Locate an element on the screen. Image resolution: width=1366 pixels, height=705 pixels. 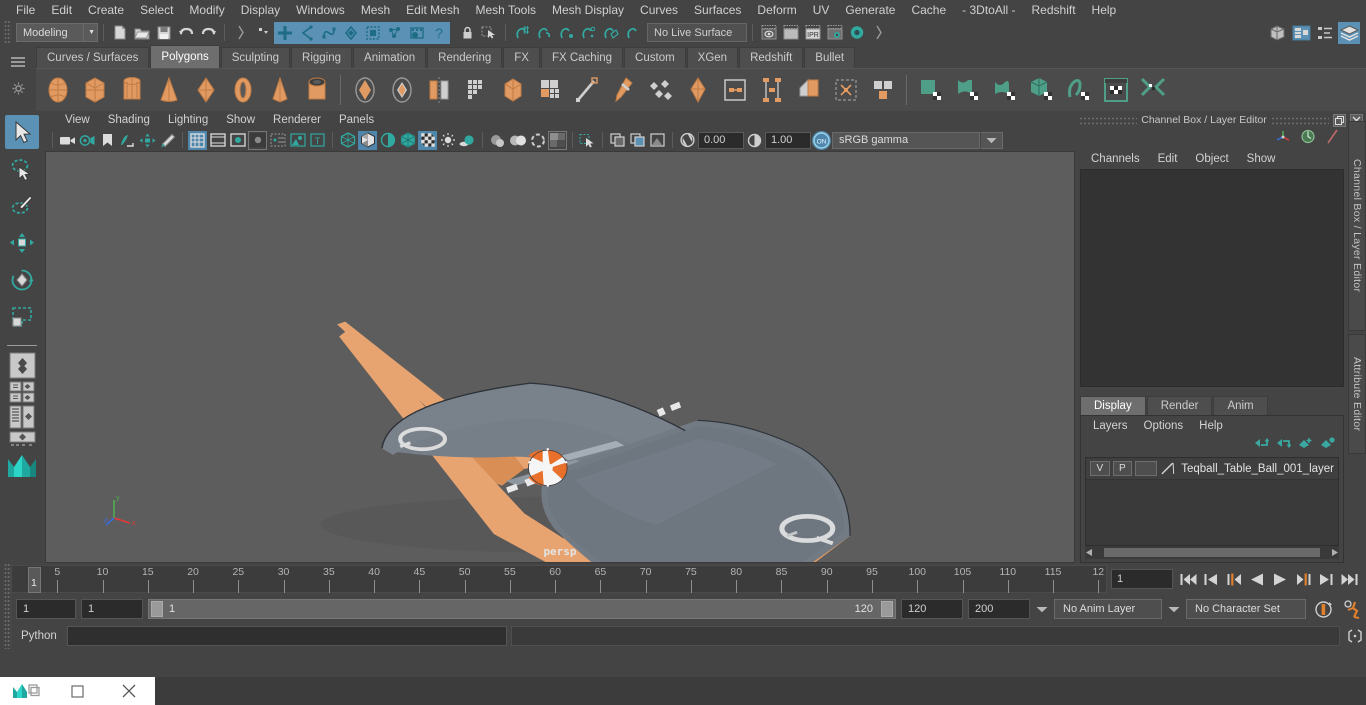
live-surface-field: No Live Surface is located at coordinates (697, 32).